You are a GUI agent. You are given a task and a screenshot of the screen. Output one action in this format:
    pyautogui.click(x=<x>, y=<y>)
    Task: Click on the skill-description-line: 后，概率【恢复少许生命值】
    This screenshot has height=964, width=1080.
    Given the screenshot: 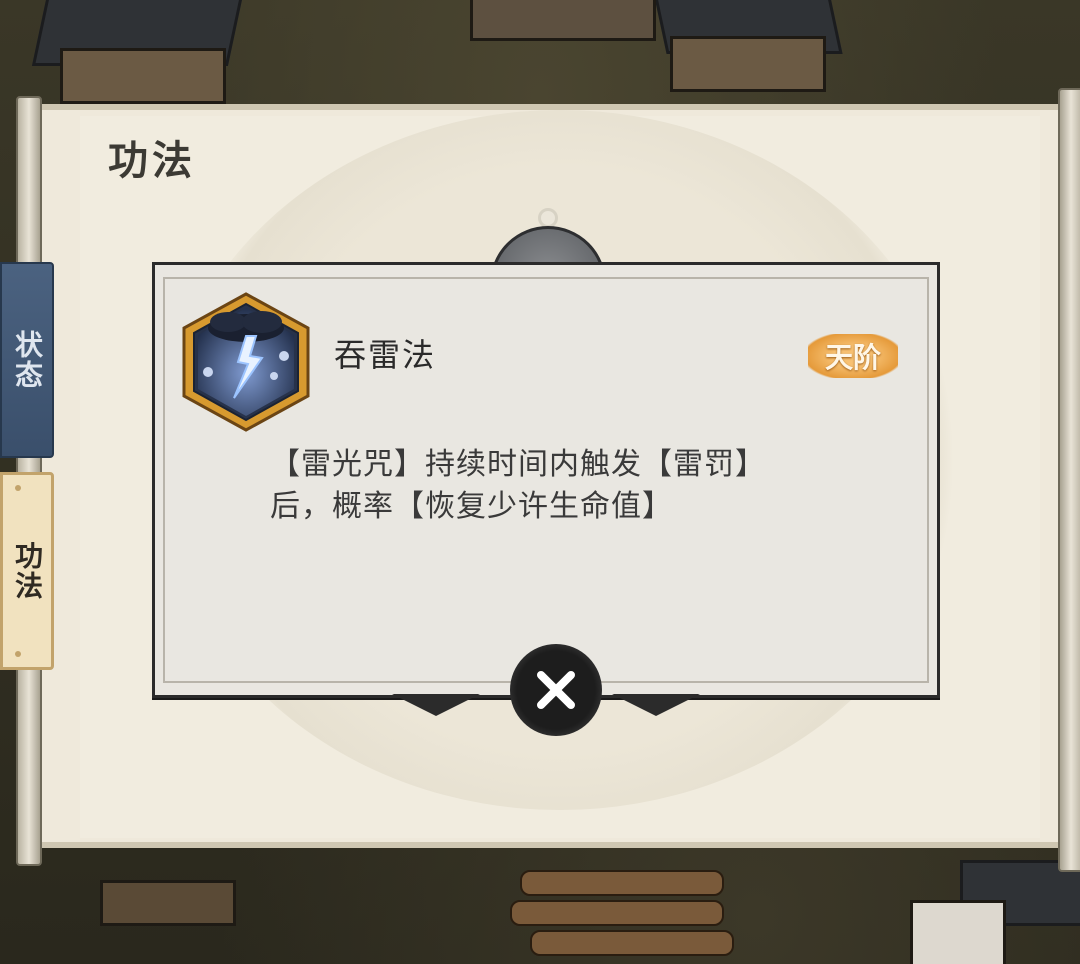 What is the action you would take?
    pyautogui.click(x=471, y=506)
    